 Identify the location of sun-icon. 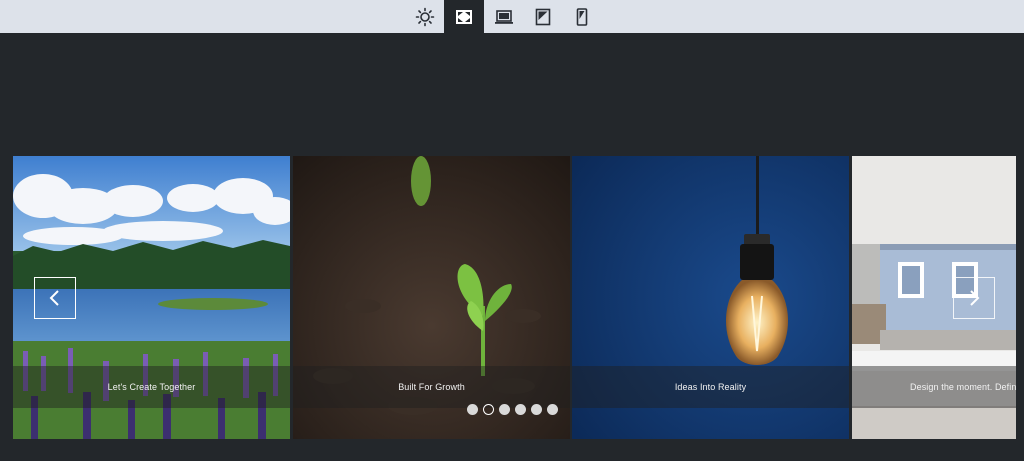
(425, 16).